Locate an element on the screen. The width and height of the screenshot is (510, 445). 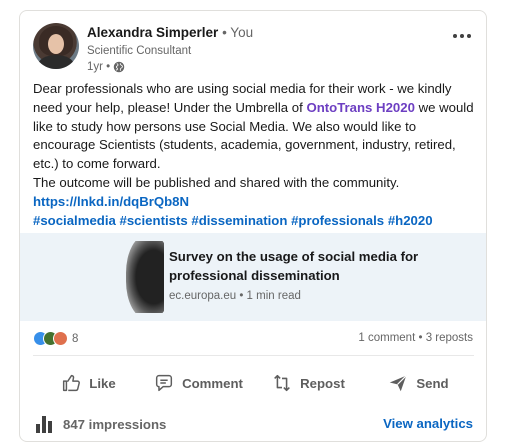
globe-icon is located at coordinates (119, 67).